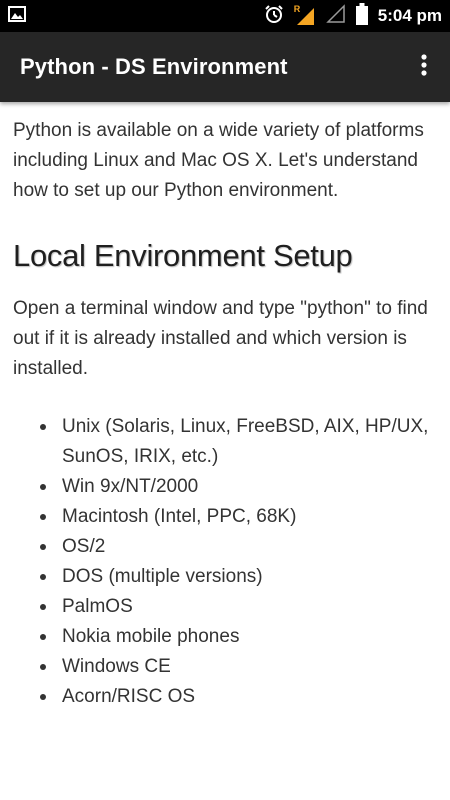 This screenshot has width=450, height=800. Describe the element at coordinates (179, 516) in the screenshot. I see `list-item-text: Macintosh (Intel, PPC, 68K)` at that location.